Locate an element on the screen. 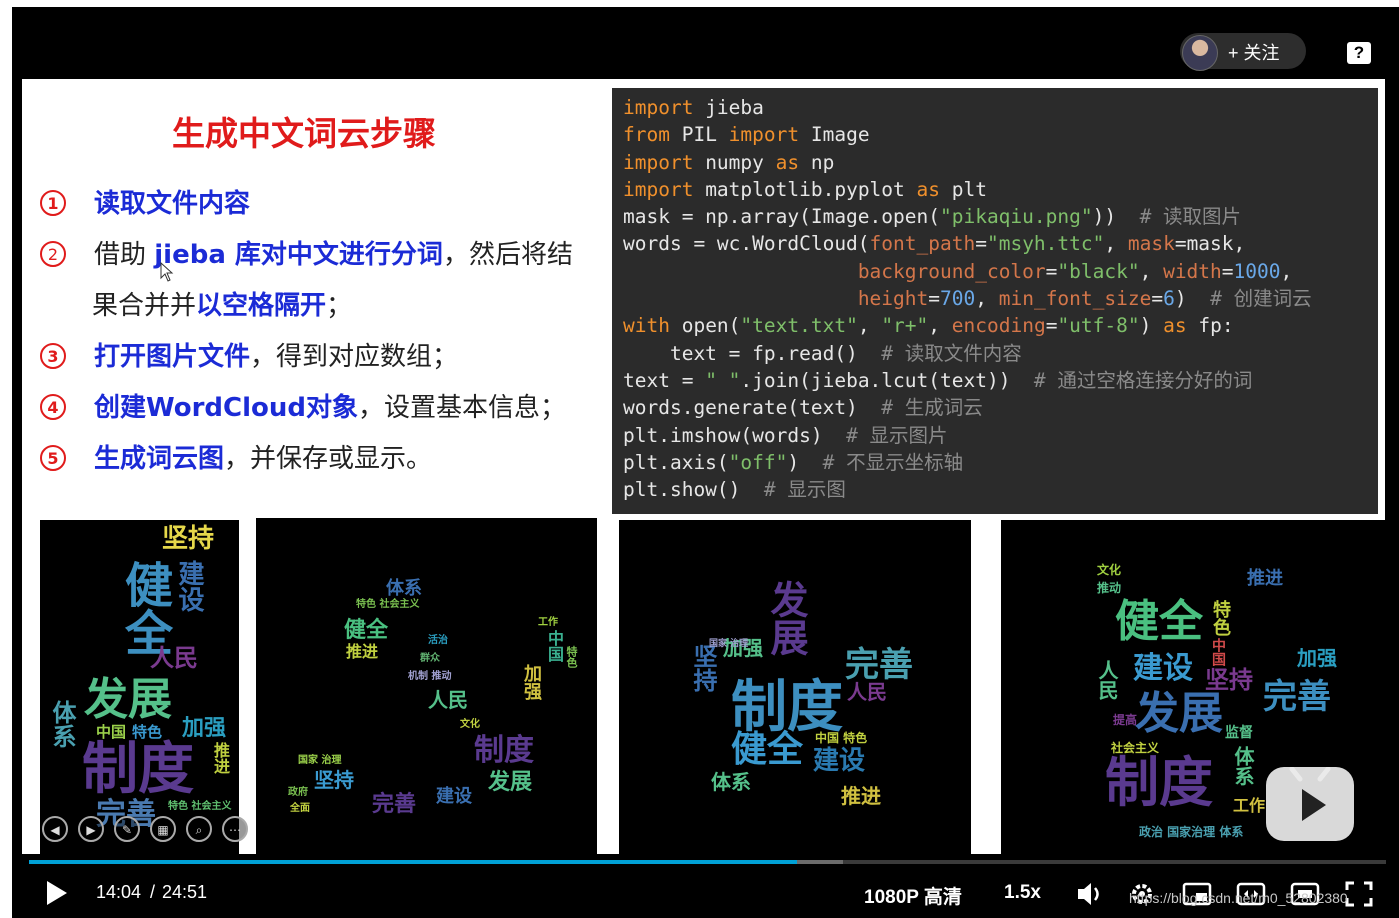 The height and width of the screenshot is (918, 1399). slide-title: 生成中文词云步骤 is located at coordinates (304, 133).